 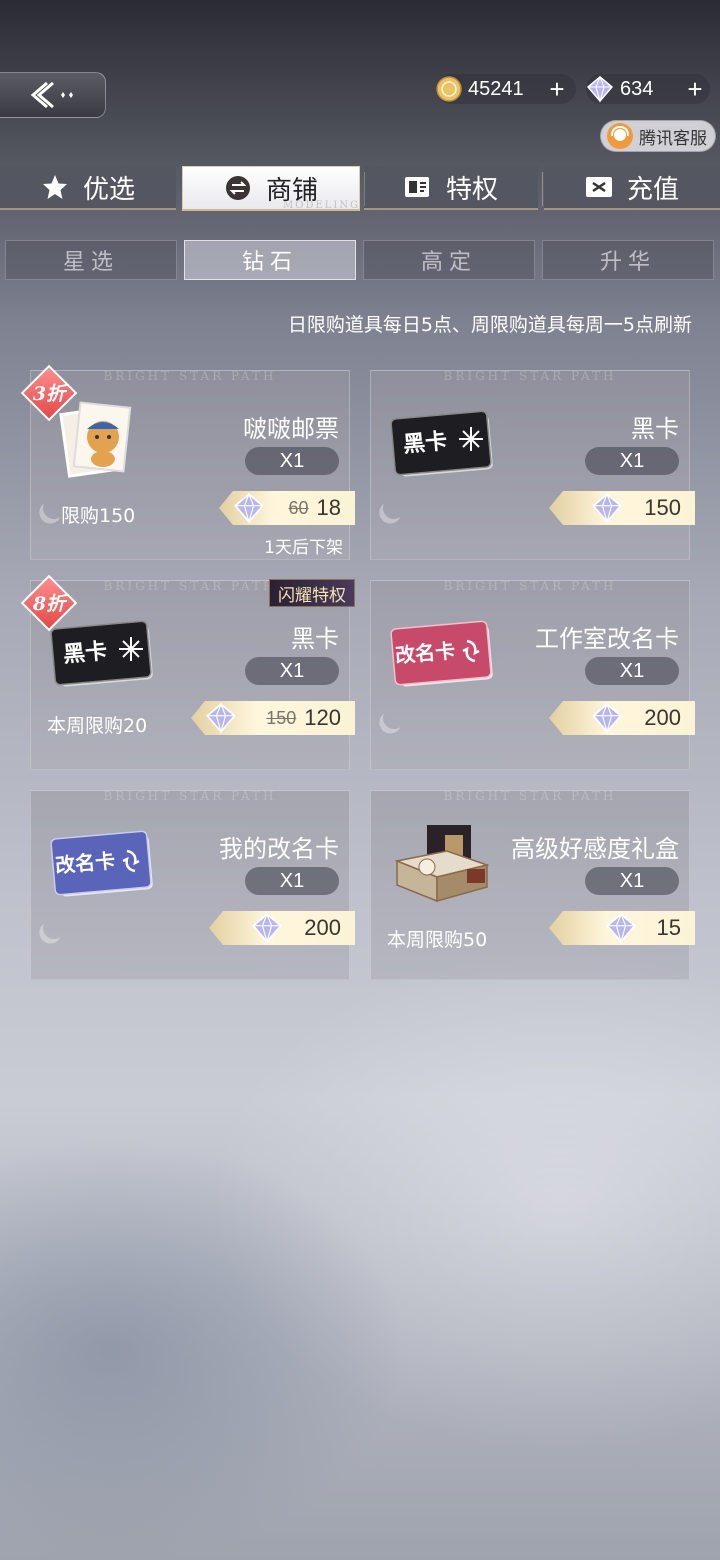 What do you see at coordinates (322, 717) in the screenshot?
I see `price-value: 120` at bounding box center [322, 717].